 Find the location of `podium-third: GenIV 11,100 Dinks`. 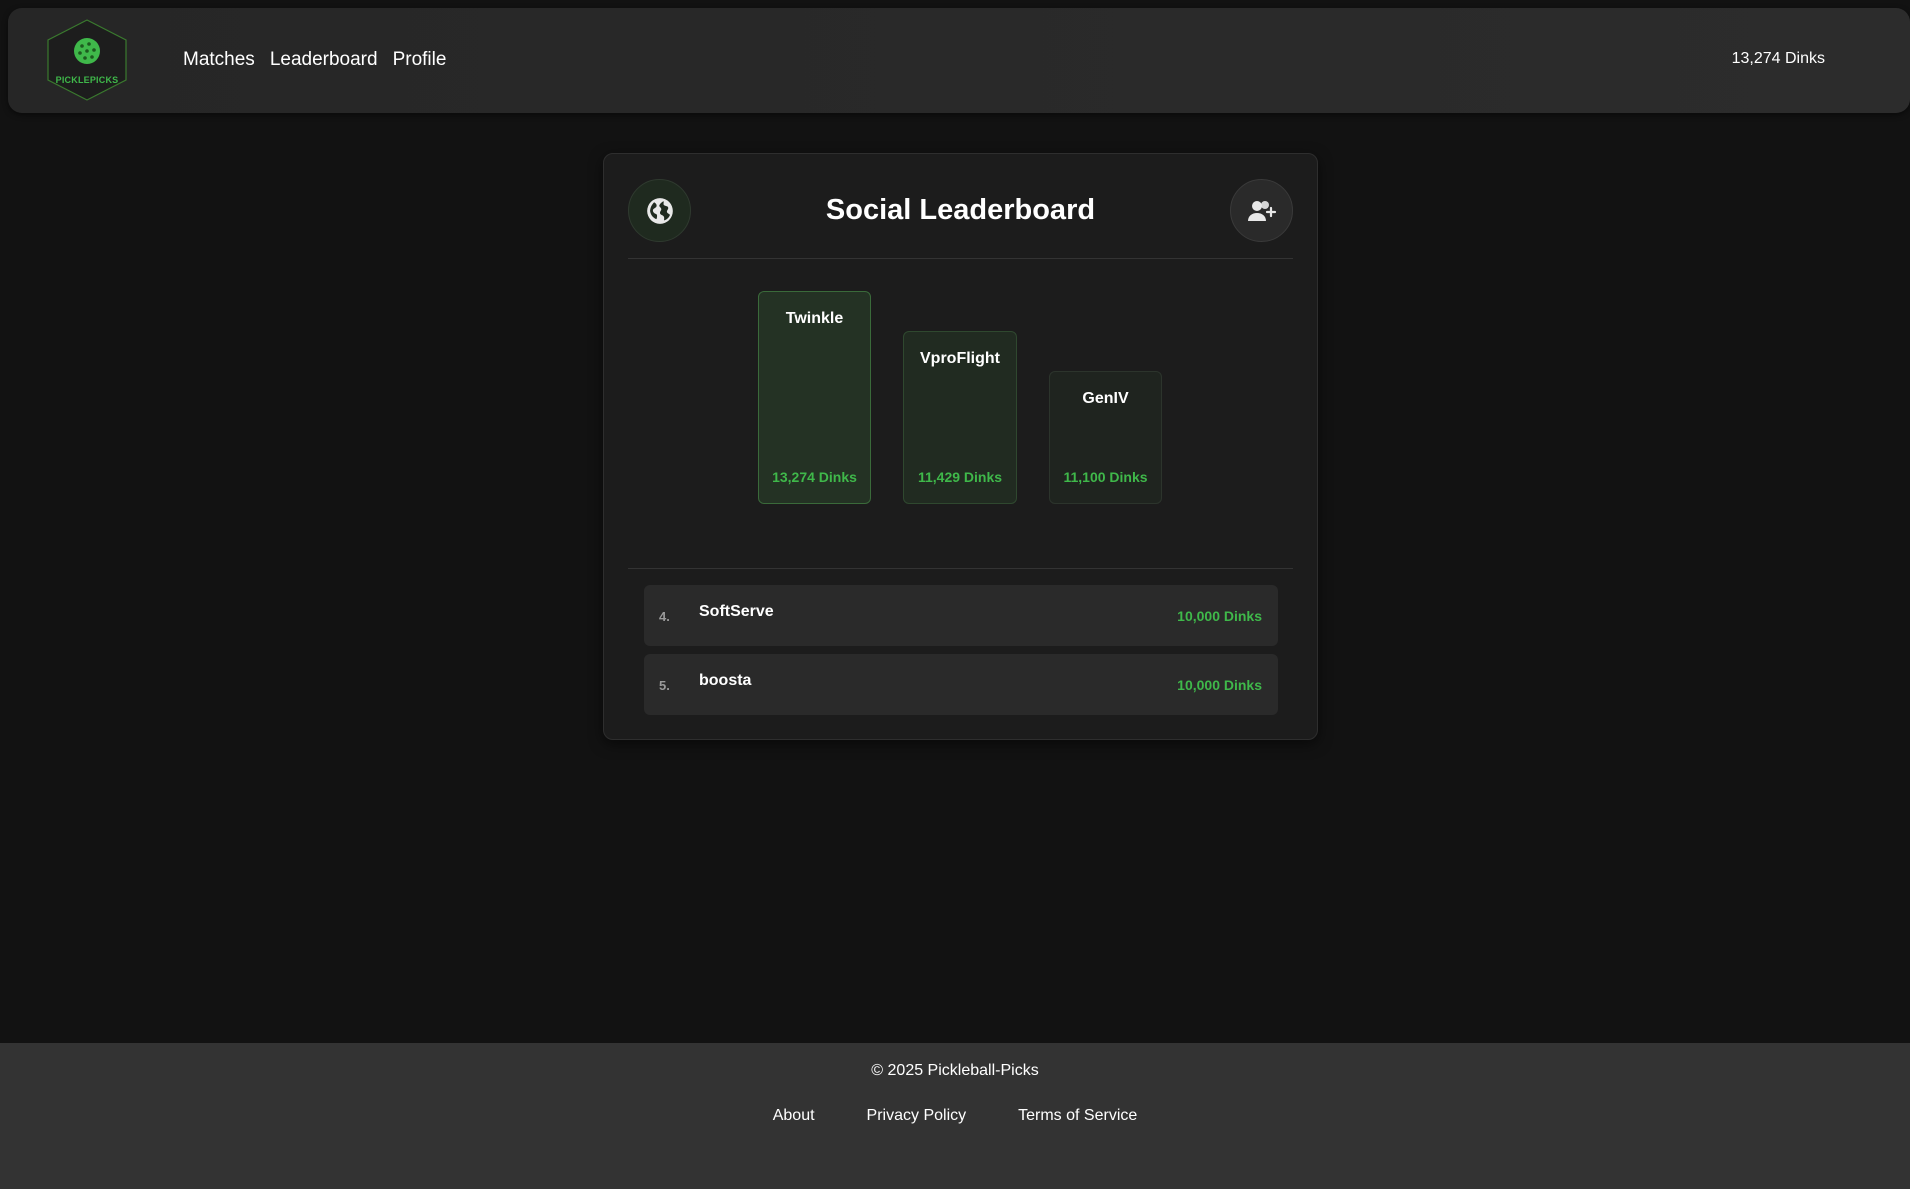

podium-third: GenIV 11,100 Dinks is located at coordinates (1105, 437).